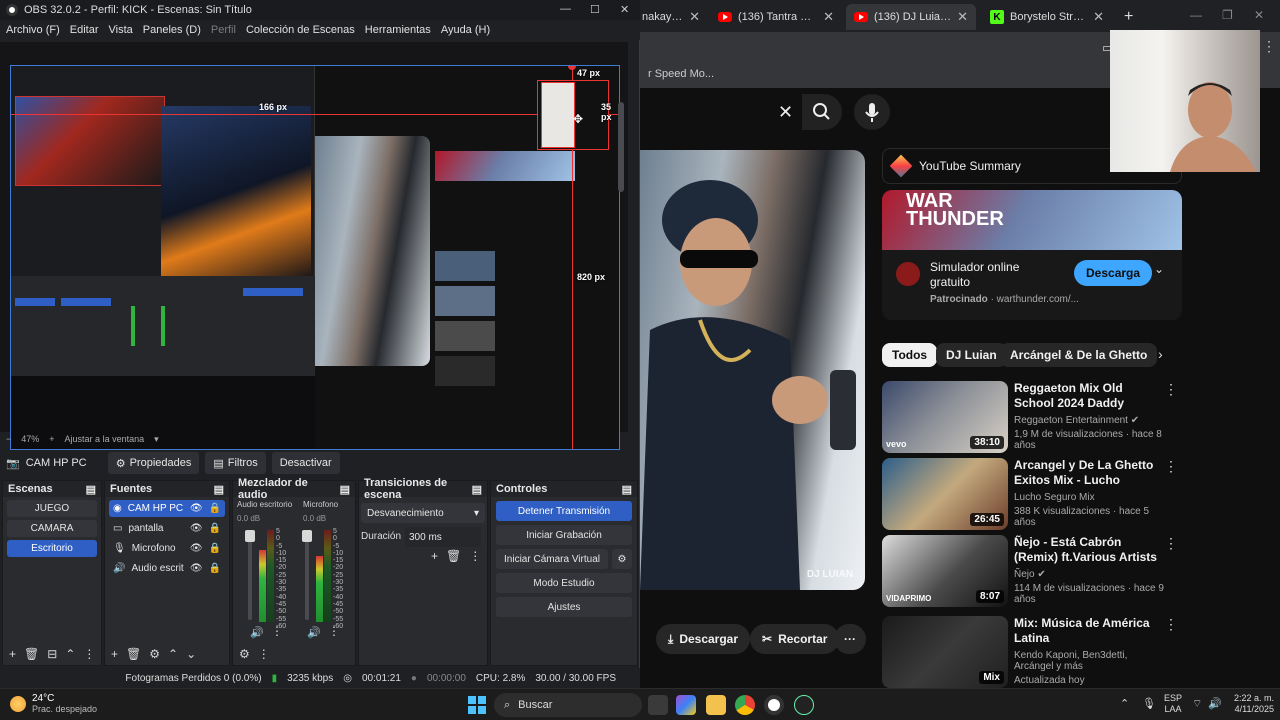 The height and width of the screenshot is (720, 1280). What do you see at coordinates (703, 639) in the screenshot?
I see `download-button: ⤓ Descargar` at bounding box center [703, 639].